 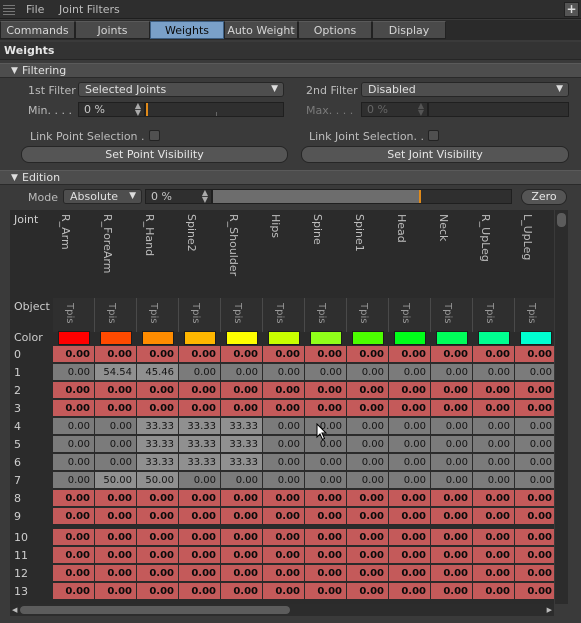 What do you see at coordinates (335, 30) in the screenshot?
I see `tab-options: Options` at bounding box center [335, 30].